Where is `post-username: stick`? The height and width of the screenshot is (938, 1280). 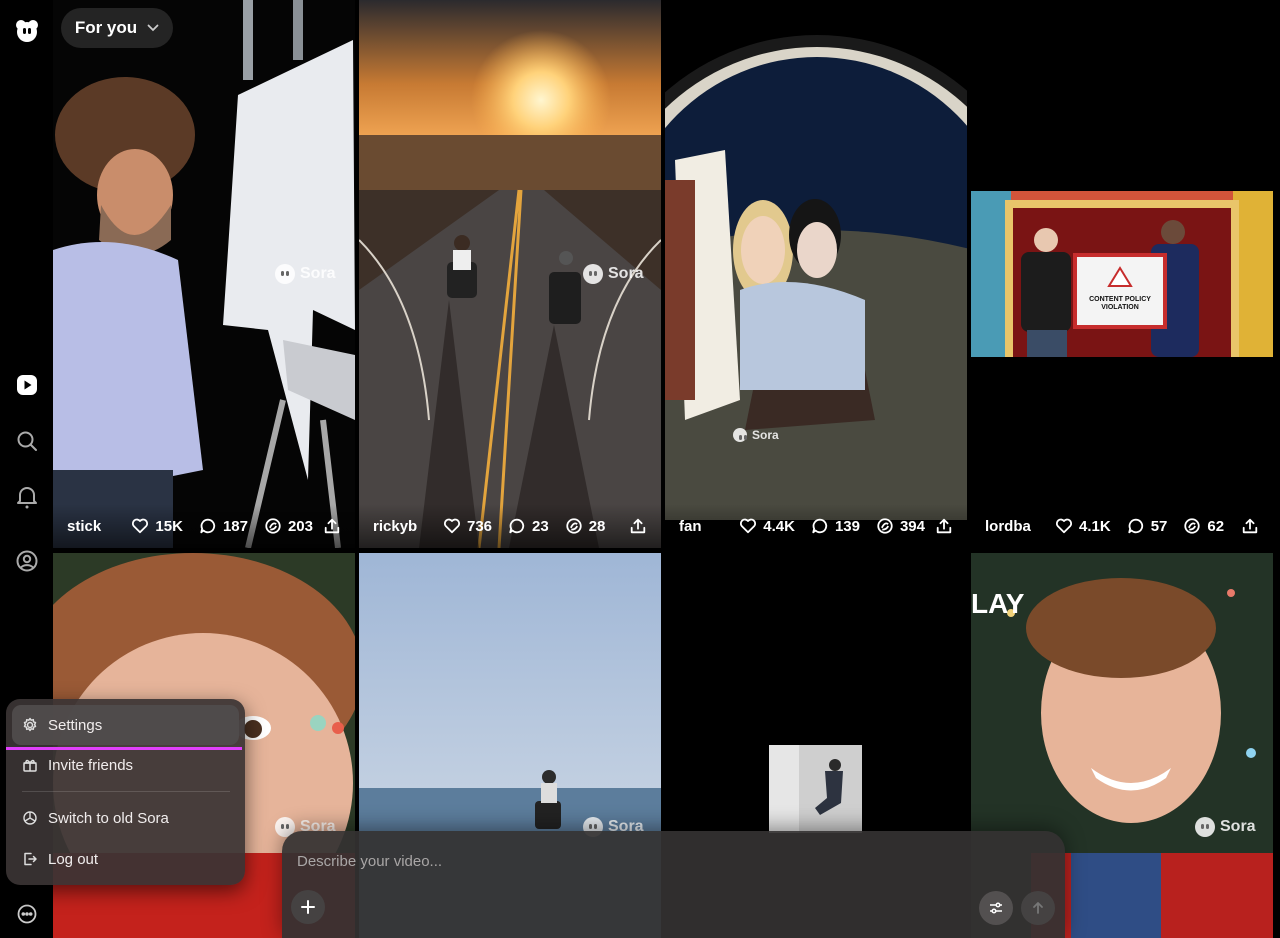 post-username: stick is located at coordinates (91, 526).